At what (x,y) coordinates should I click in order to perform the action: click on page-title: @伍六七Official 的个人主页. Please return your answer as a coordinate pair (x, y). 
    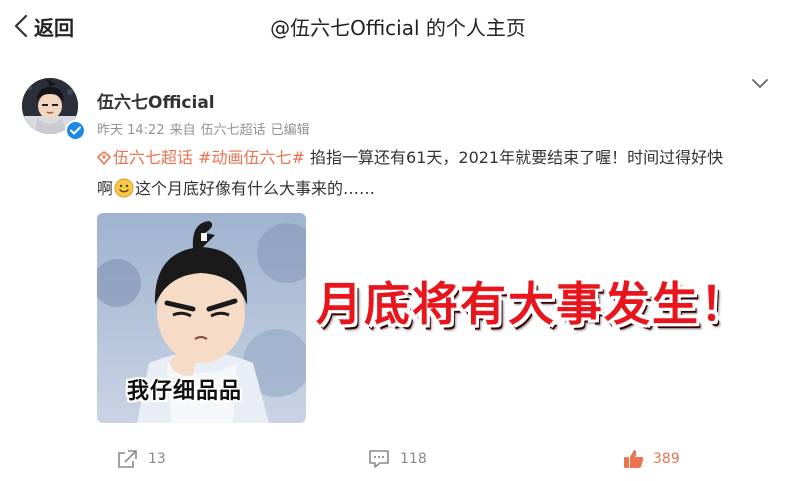
    Looking at the image, I should click on (398, 28).